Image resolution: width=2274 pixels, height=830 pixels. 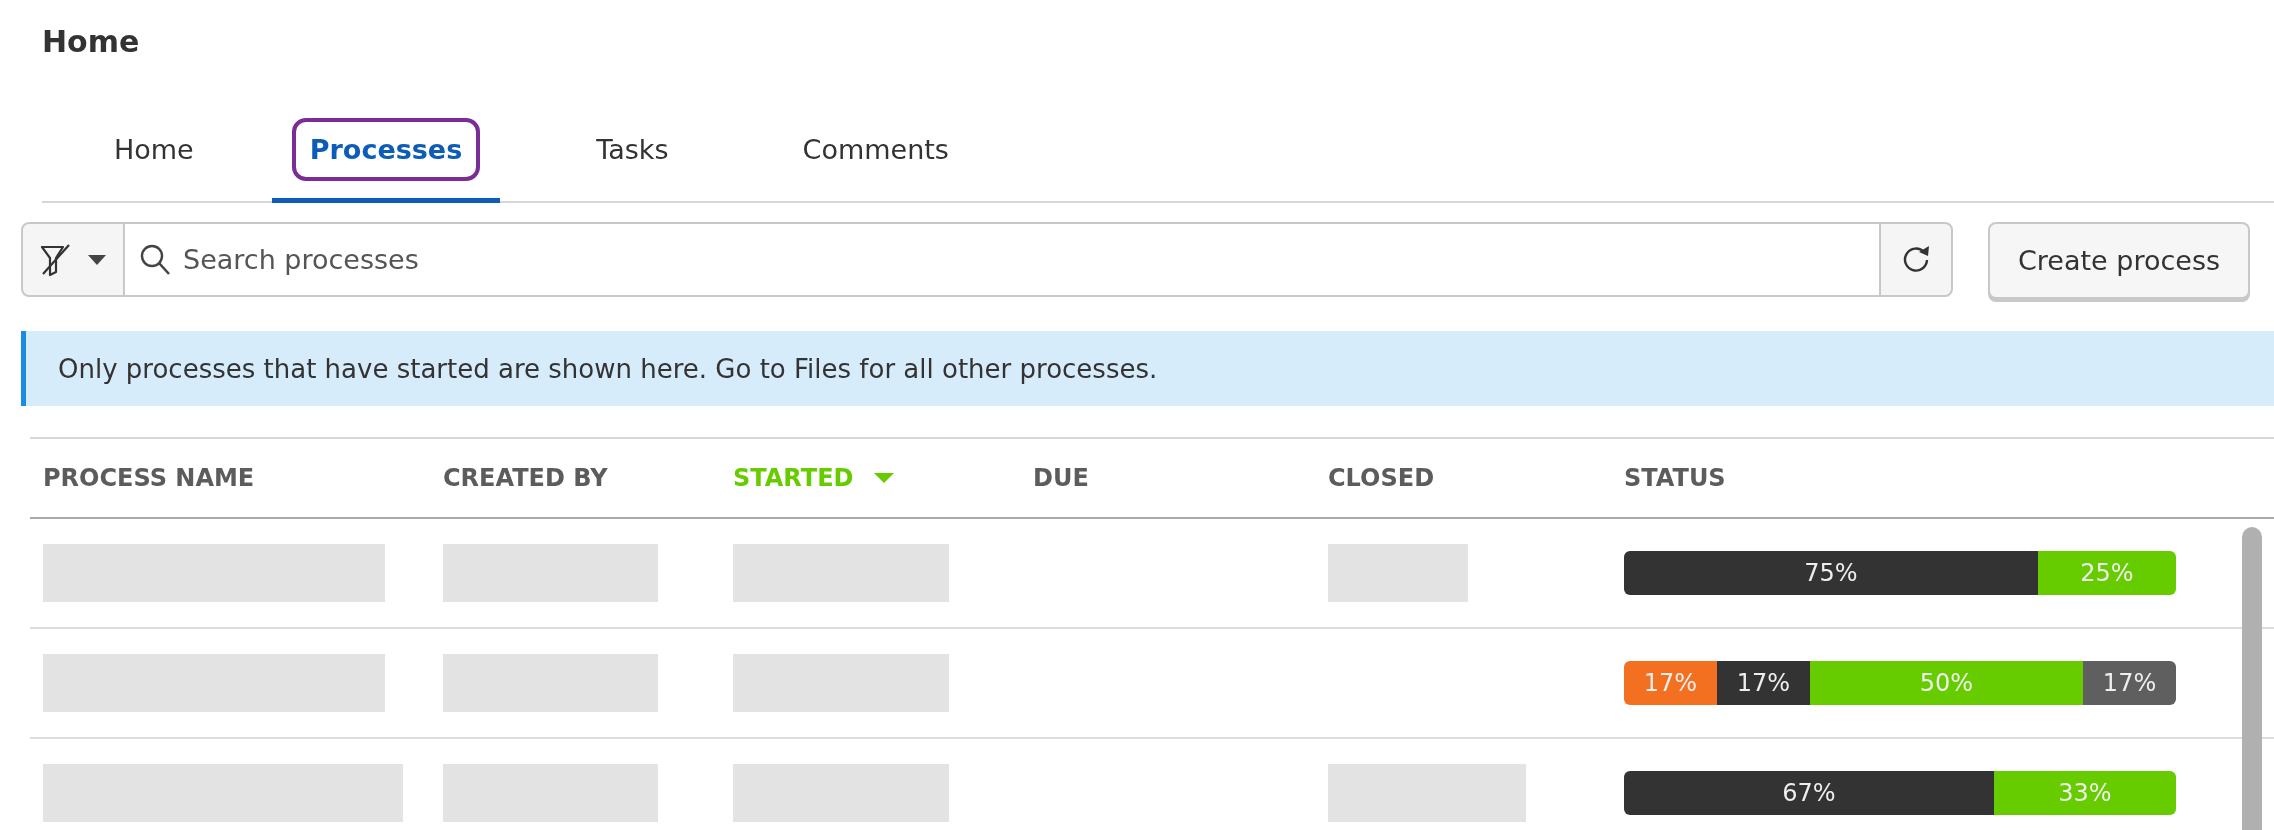 What do you see at coordinates (97, 259) in the screenshot?
I see `caret-icon` at bounding box center [97, 259].